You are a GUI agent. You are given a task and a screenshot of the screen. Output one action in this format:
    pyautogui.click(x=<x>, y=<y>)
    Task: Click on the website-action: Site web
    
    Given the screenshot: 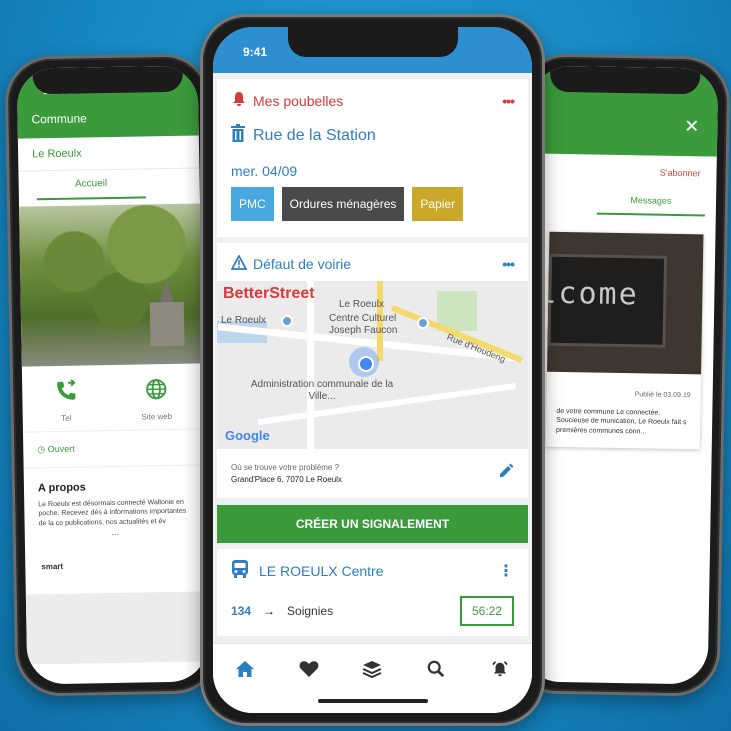 What is the action you would take?
    pyautogui.click(x=156, y=400)
    